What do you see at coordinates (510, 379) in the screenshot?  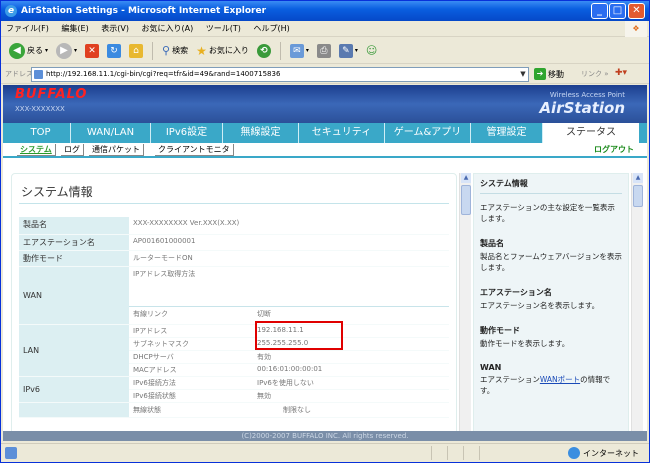 I see `help-text-part: エアステーション` at bounding box center [510, 379].